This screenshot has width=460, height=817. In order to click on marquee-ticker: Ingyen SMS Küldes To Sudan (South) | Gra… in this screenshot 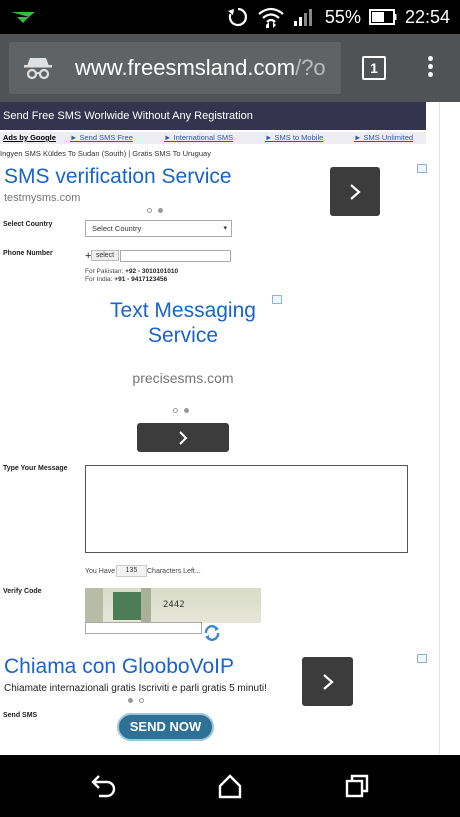, I will do `click(105, 153)`.